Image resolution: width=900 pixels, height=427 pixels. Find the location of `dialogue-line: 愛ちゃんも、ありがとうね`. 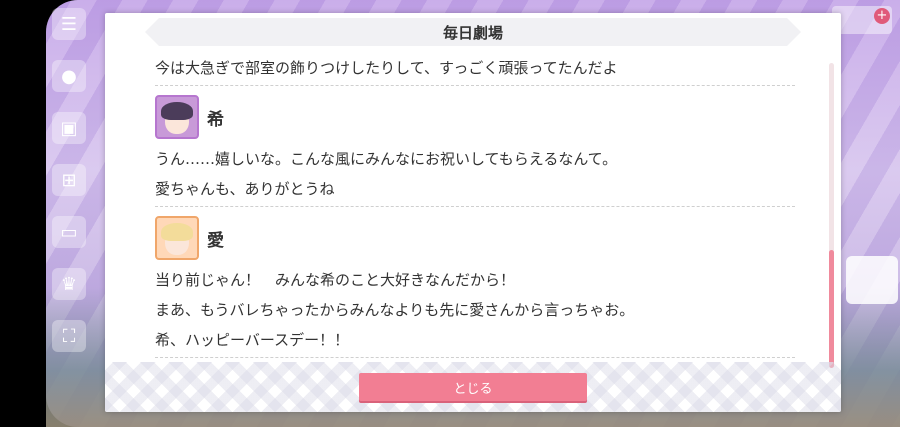

dialogue-line: 愛ちゃんも、ありがとうね is located at coordinates (245, 189).